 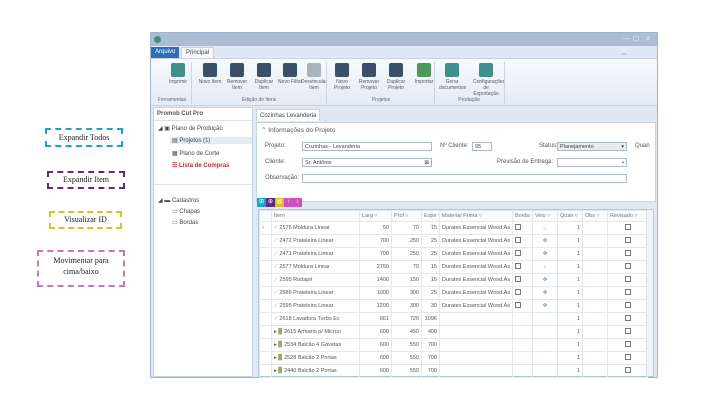 I want to click on column-header: Revisado ▿, so click(x=627, y=216).